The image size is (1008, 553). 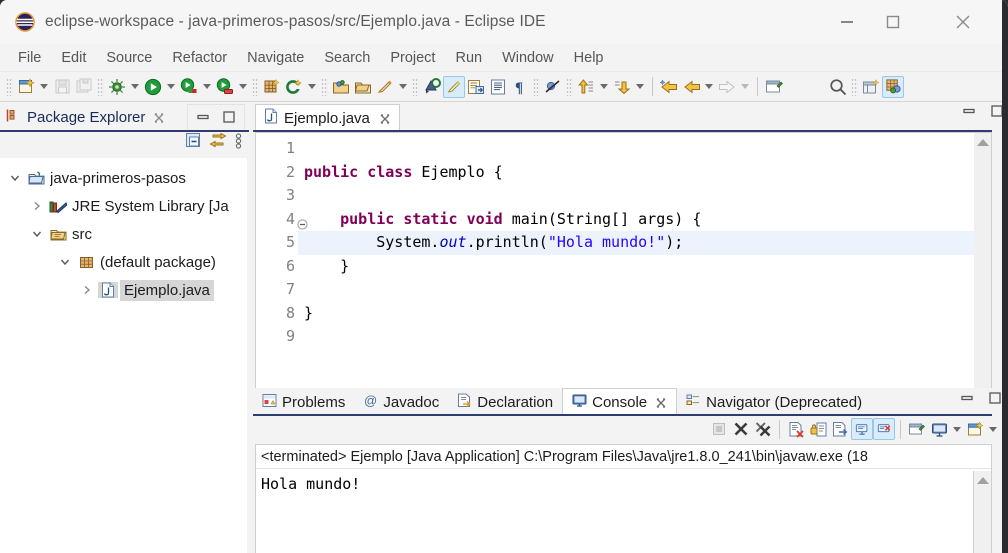 I want to click on clear-console-icon, so click(x=796, y=429).